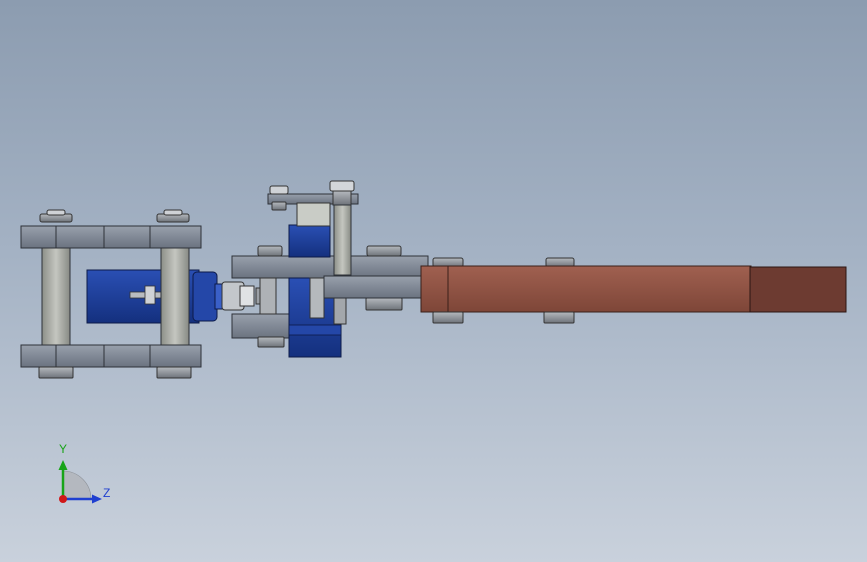  Describe the element at coordinates (111, 237) in the screenshot. I see `left-top-plate` at that location.